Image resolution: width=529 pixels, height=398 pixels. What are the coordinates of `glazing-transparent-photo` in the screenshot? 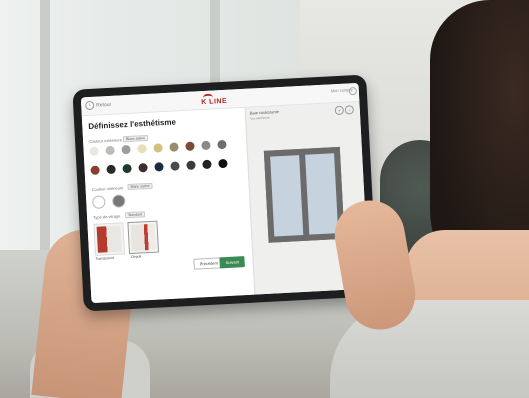 It's located at (109, 239).